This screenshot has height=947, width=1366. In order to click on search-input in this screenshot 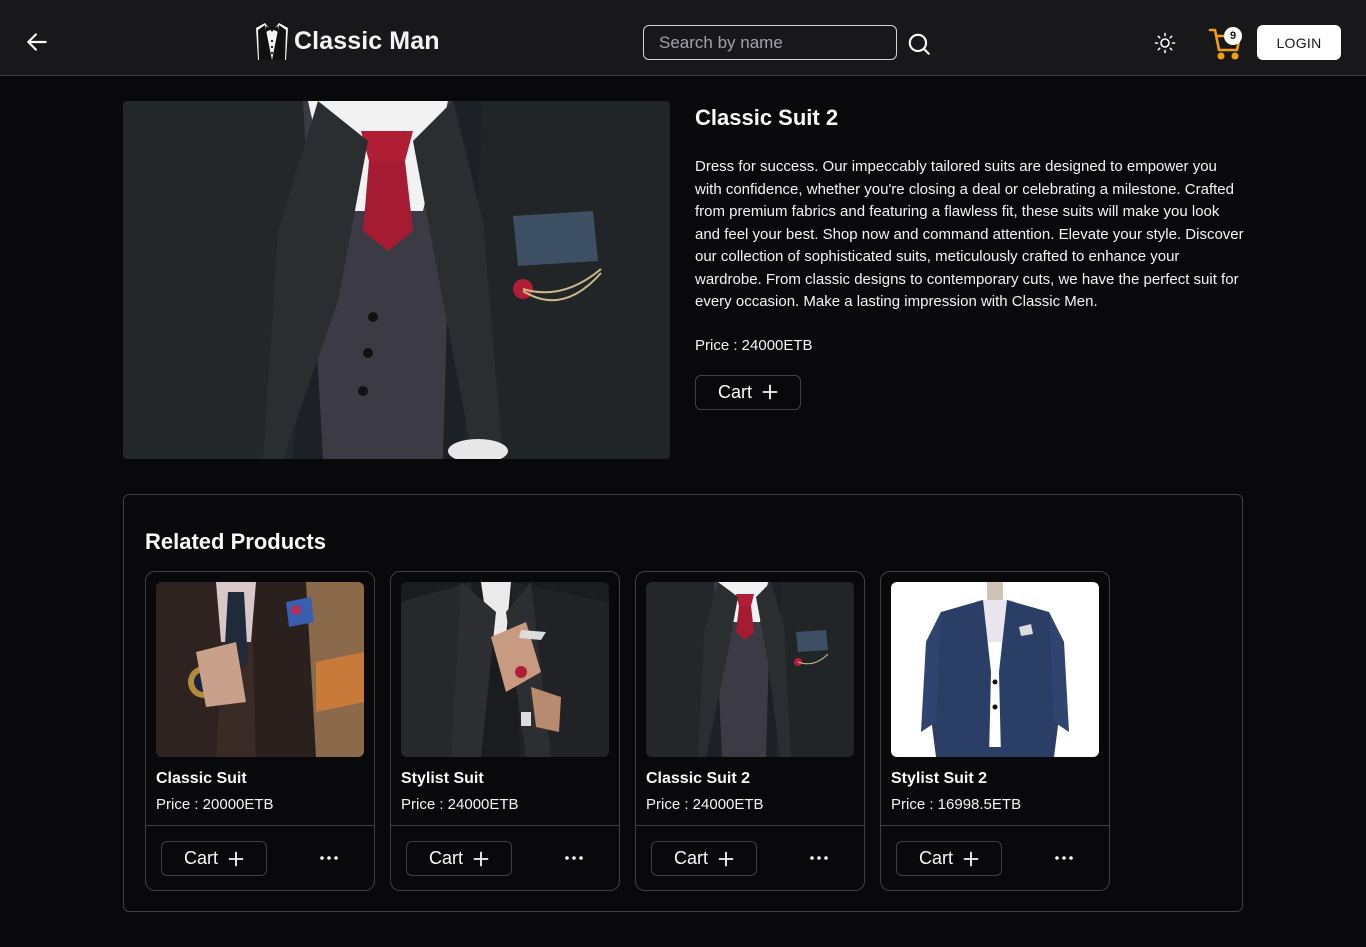, I will do `click(770, 42)`.